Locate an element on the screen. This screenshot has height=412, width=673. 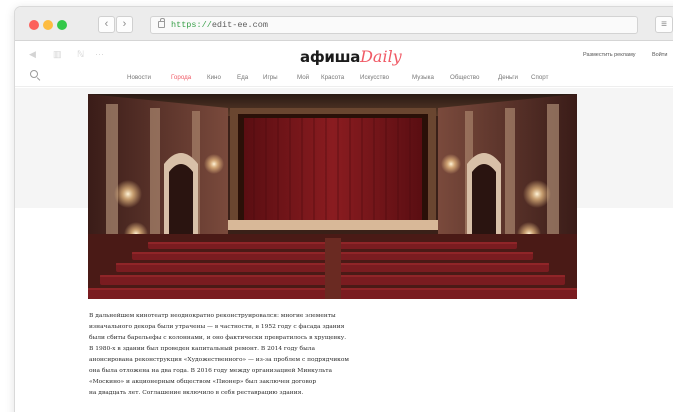
close-window-button is located at coordinates (34, 25).